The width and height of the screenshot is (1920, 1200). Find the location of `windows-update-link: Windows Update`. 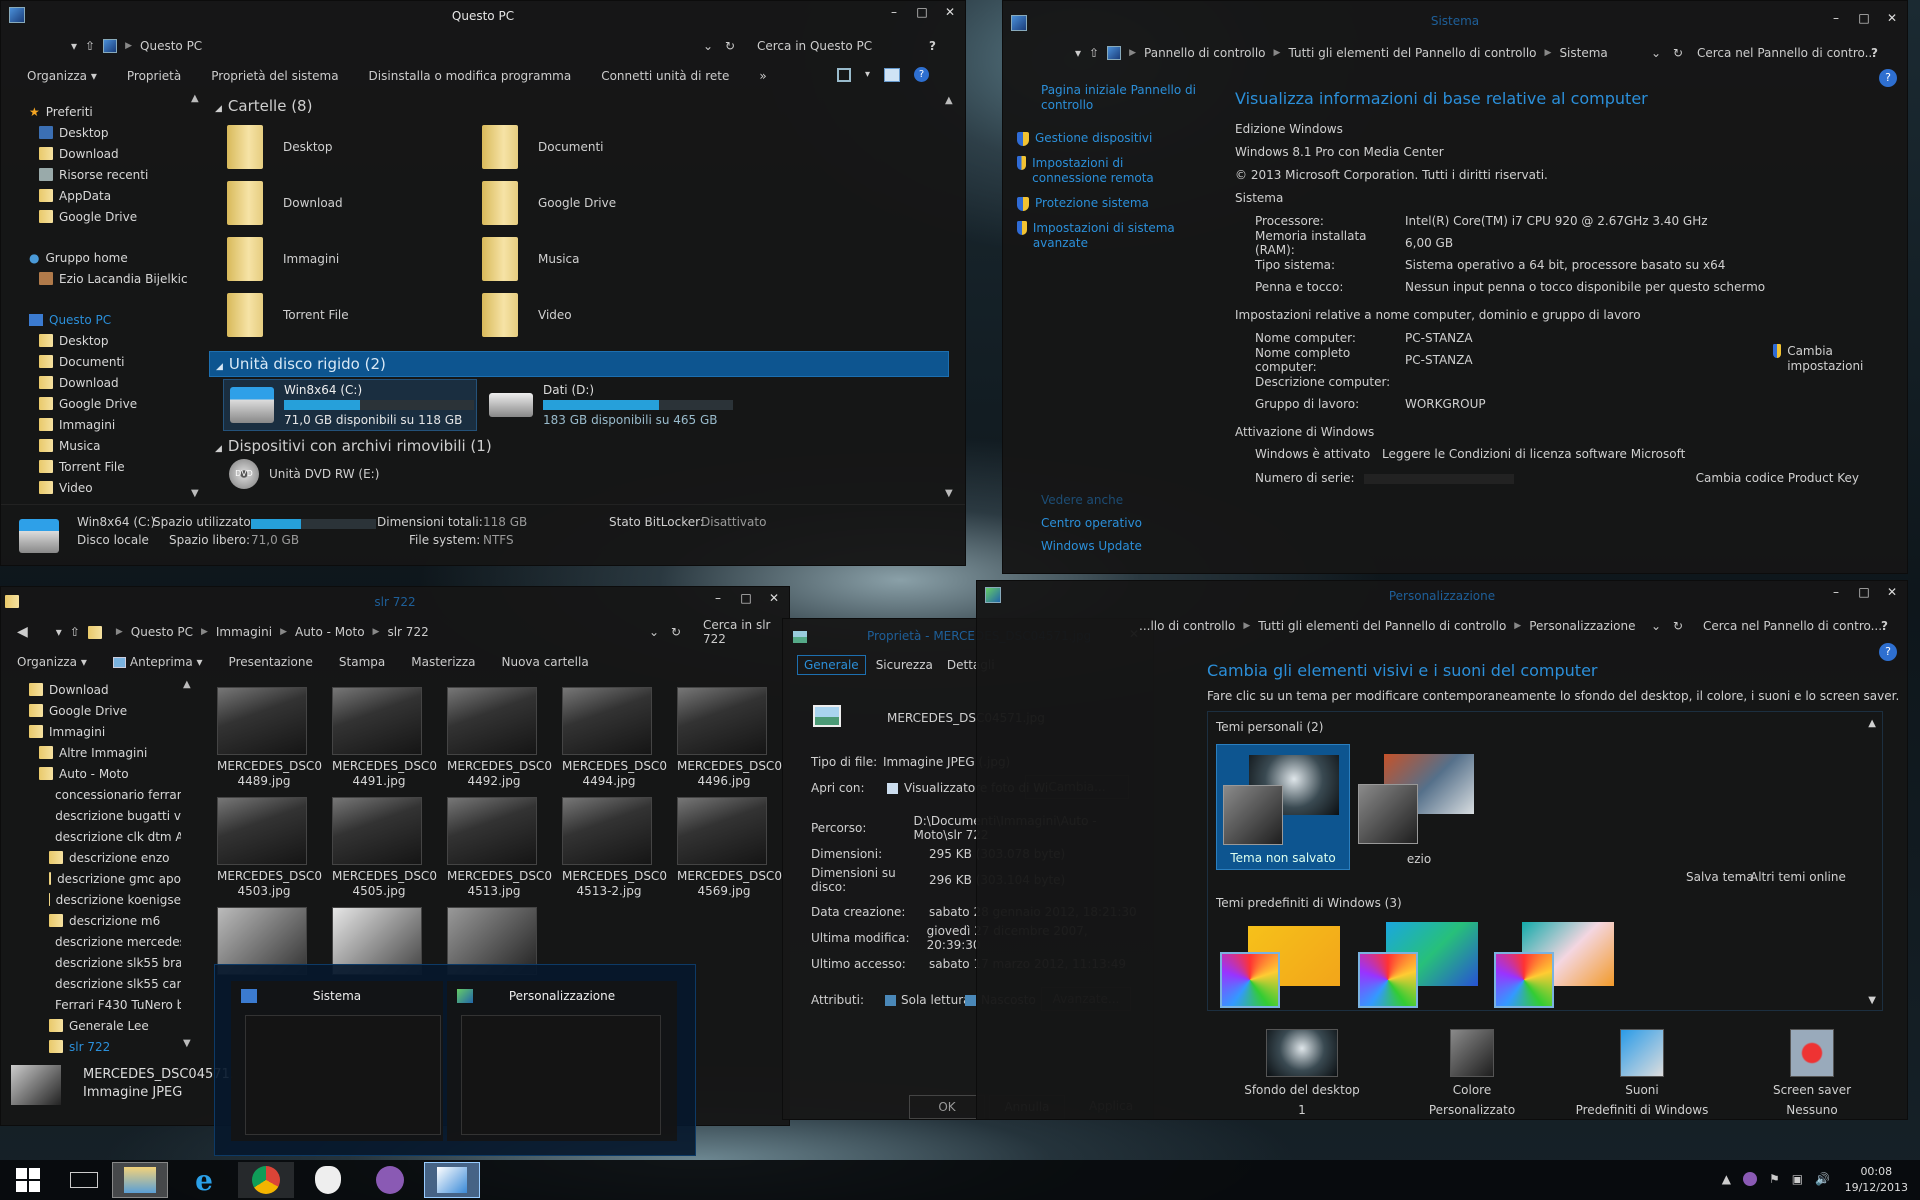

windows-update-link: Windows Update is located at coordinates (1091, 546).